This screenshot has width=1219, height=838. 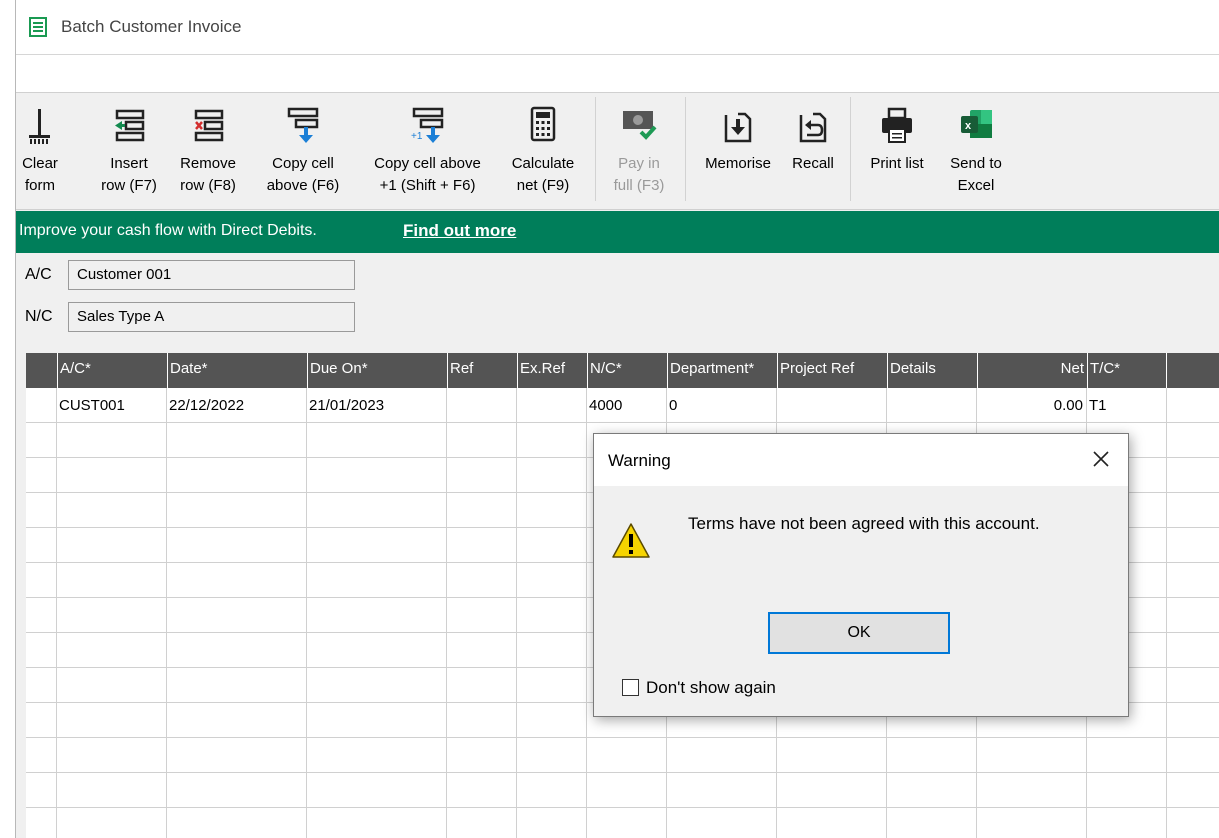 What do you see at coordinates (39, 126) in the screenshot?
I see `broom-icon` at bounding box center [39, 126].